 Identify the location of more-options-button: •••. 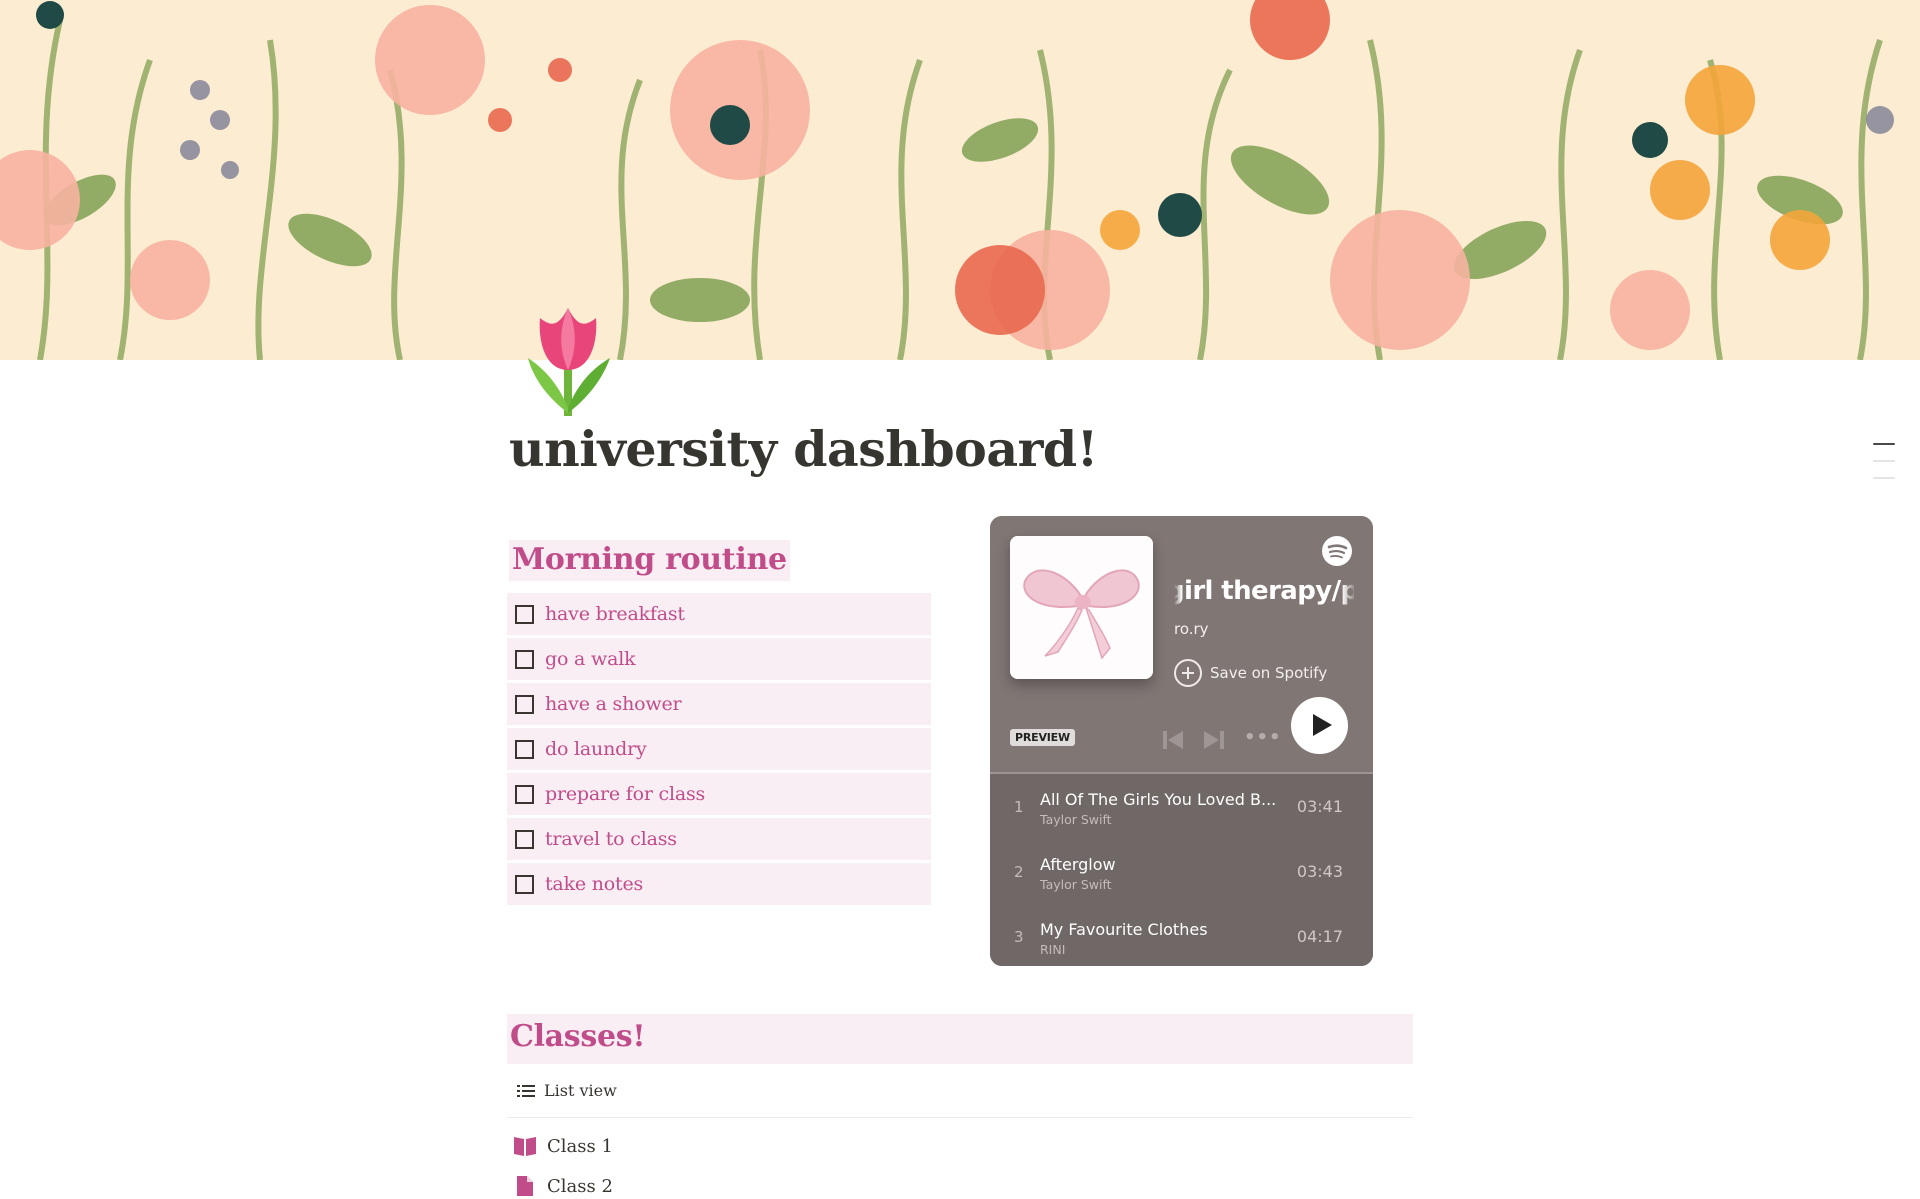
(1263, 737).